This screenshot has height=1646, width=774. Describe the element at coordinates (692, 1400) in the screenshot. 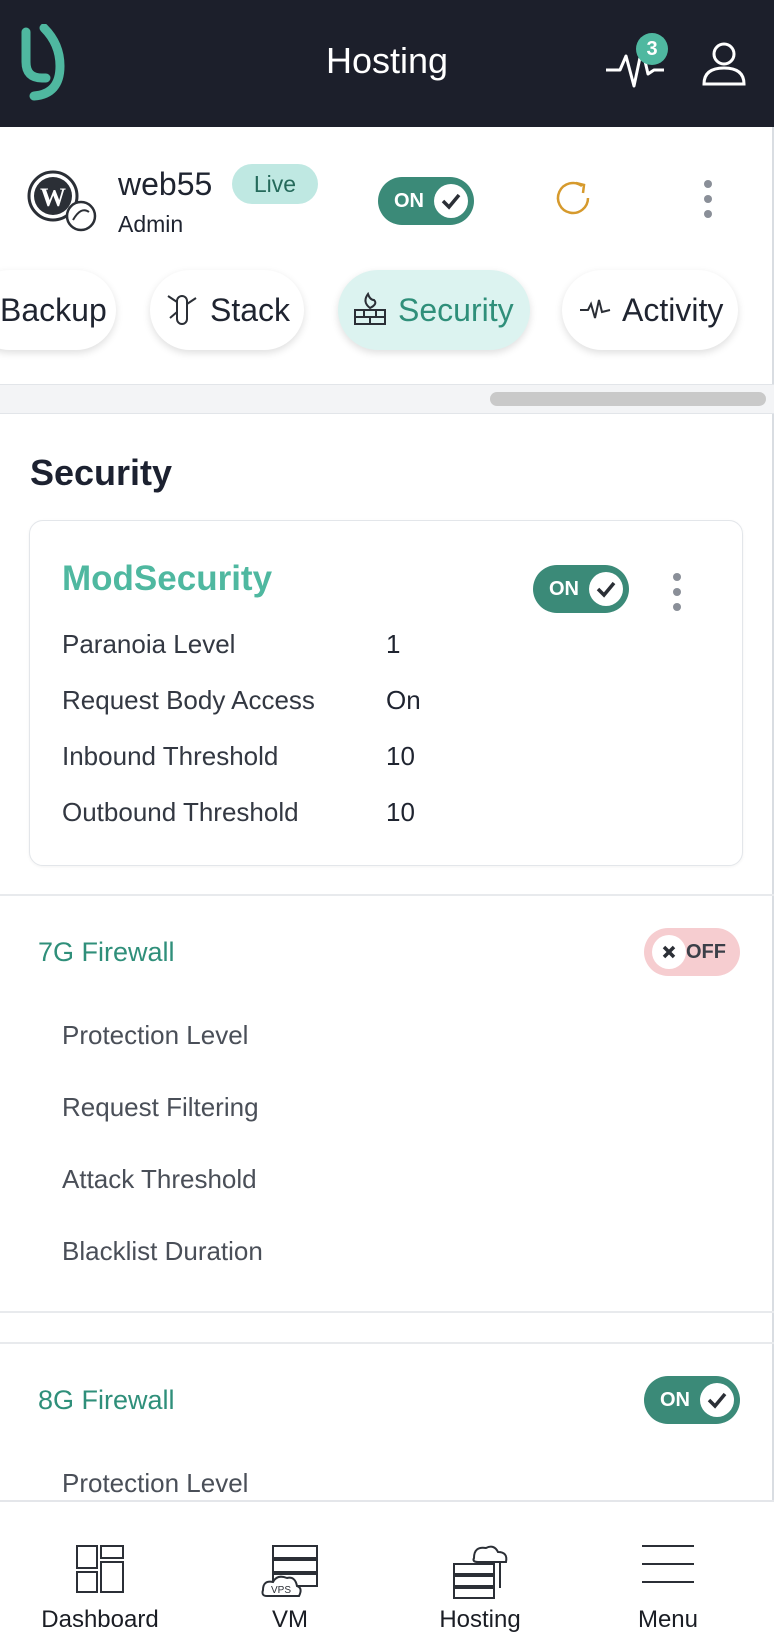

I see `firewall-8g-toggle: ON` at that location.